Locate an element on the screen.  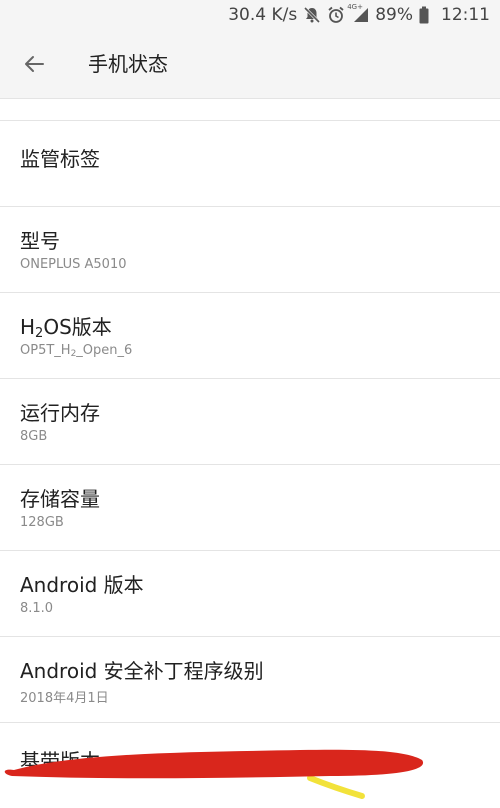
arrow-left-icon is located at coordinates (34, 64).